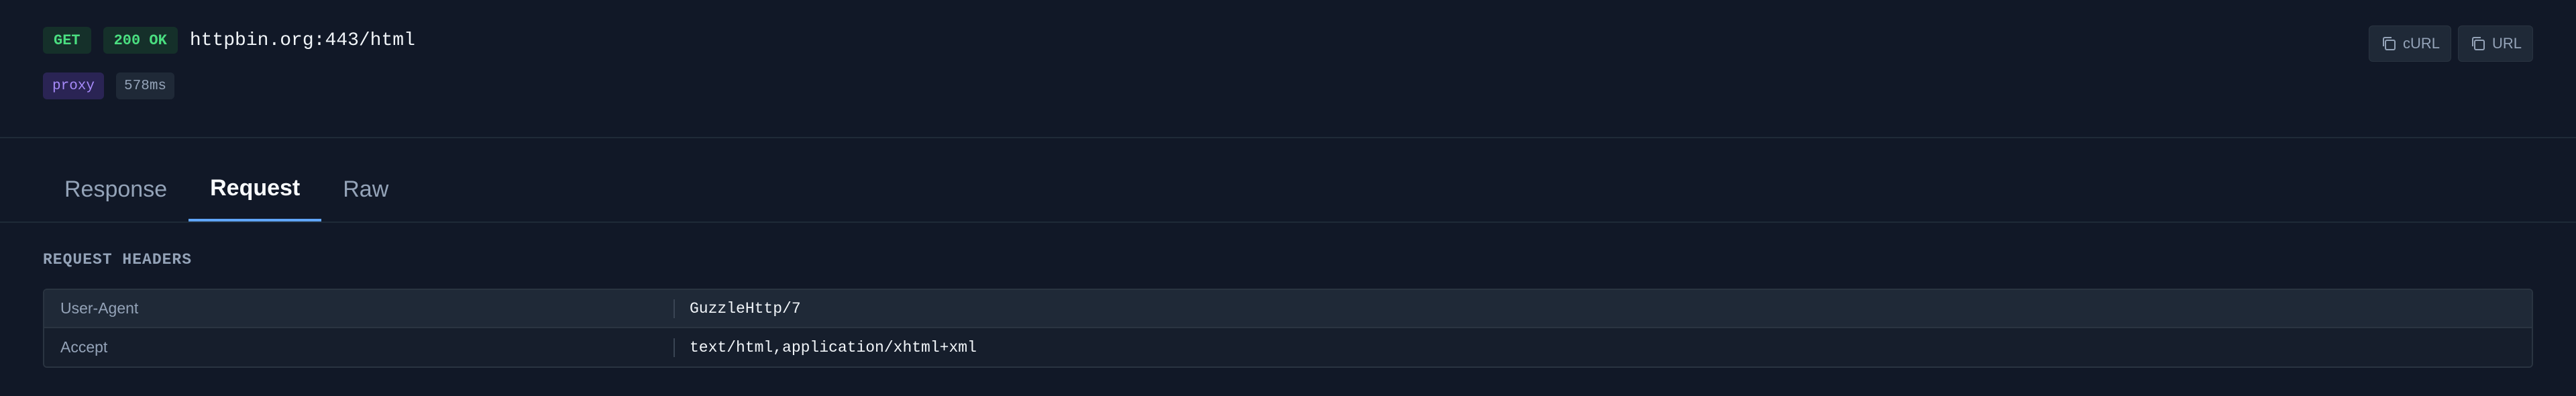 The image size is (2576, 396). What do you see at coordinates (1288, 309) in the screenshot?
I see `table-row: User-Agent GuzzleHttp/7` at bounding box center [1288, 309].